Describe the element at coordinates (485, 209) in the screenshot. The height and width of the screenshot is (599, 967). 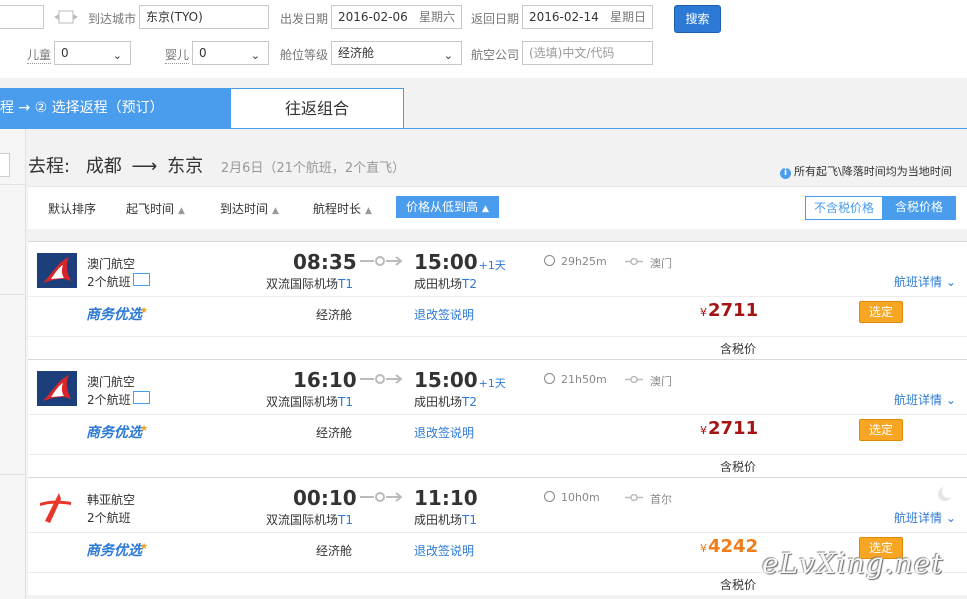
I see `sort-up-icon: ▲` at that location.